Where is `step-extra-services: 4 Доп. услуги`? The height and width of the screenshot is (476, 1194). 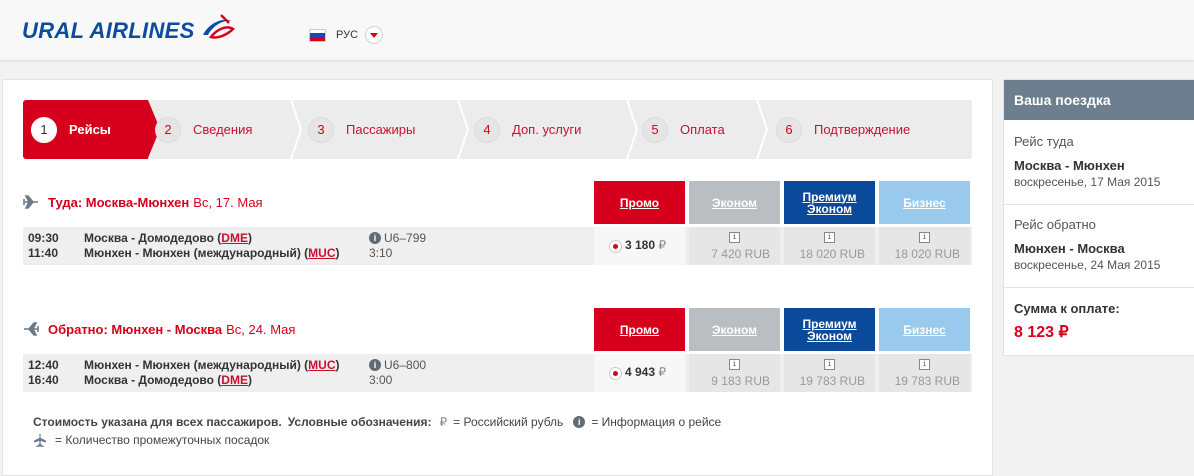
step-extra-services: 4 Доп. услуги is located at coordinates (527, 129).